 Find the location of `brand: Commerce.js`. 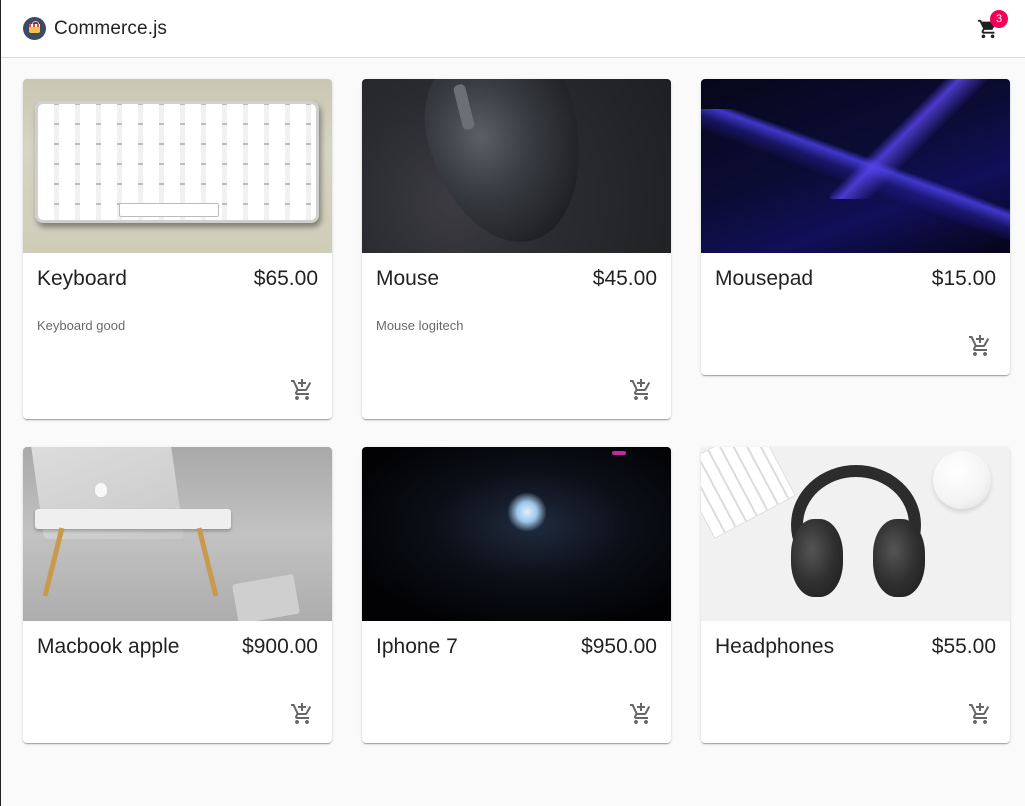

brand: Commerce.js is located at coordinates (95, 28).